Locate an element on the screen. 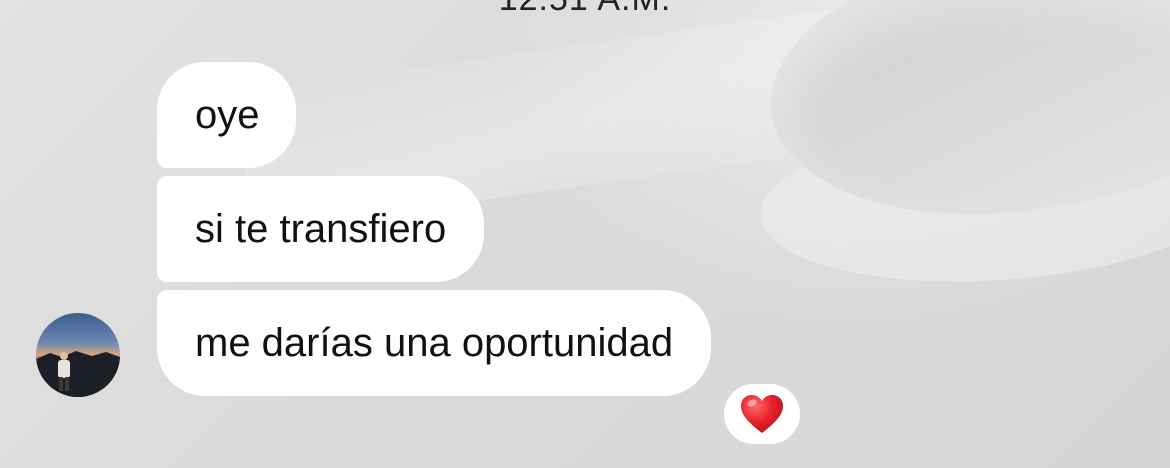  message-bubble: si te transfiero is located at coordinates (321, 229).